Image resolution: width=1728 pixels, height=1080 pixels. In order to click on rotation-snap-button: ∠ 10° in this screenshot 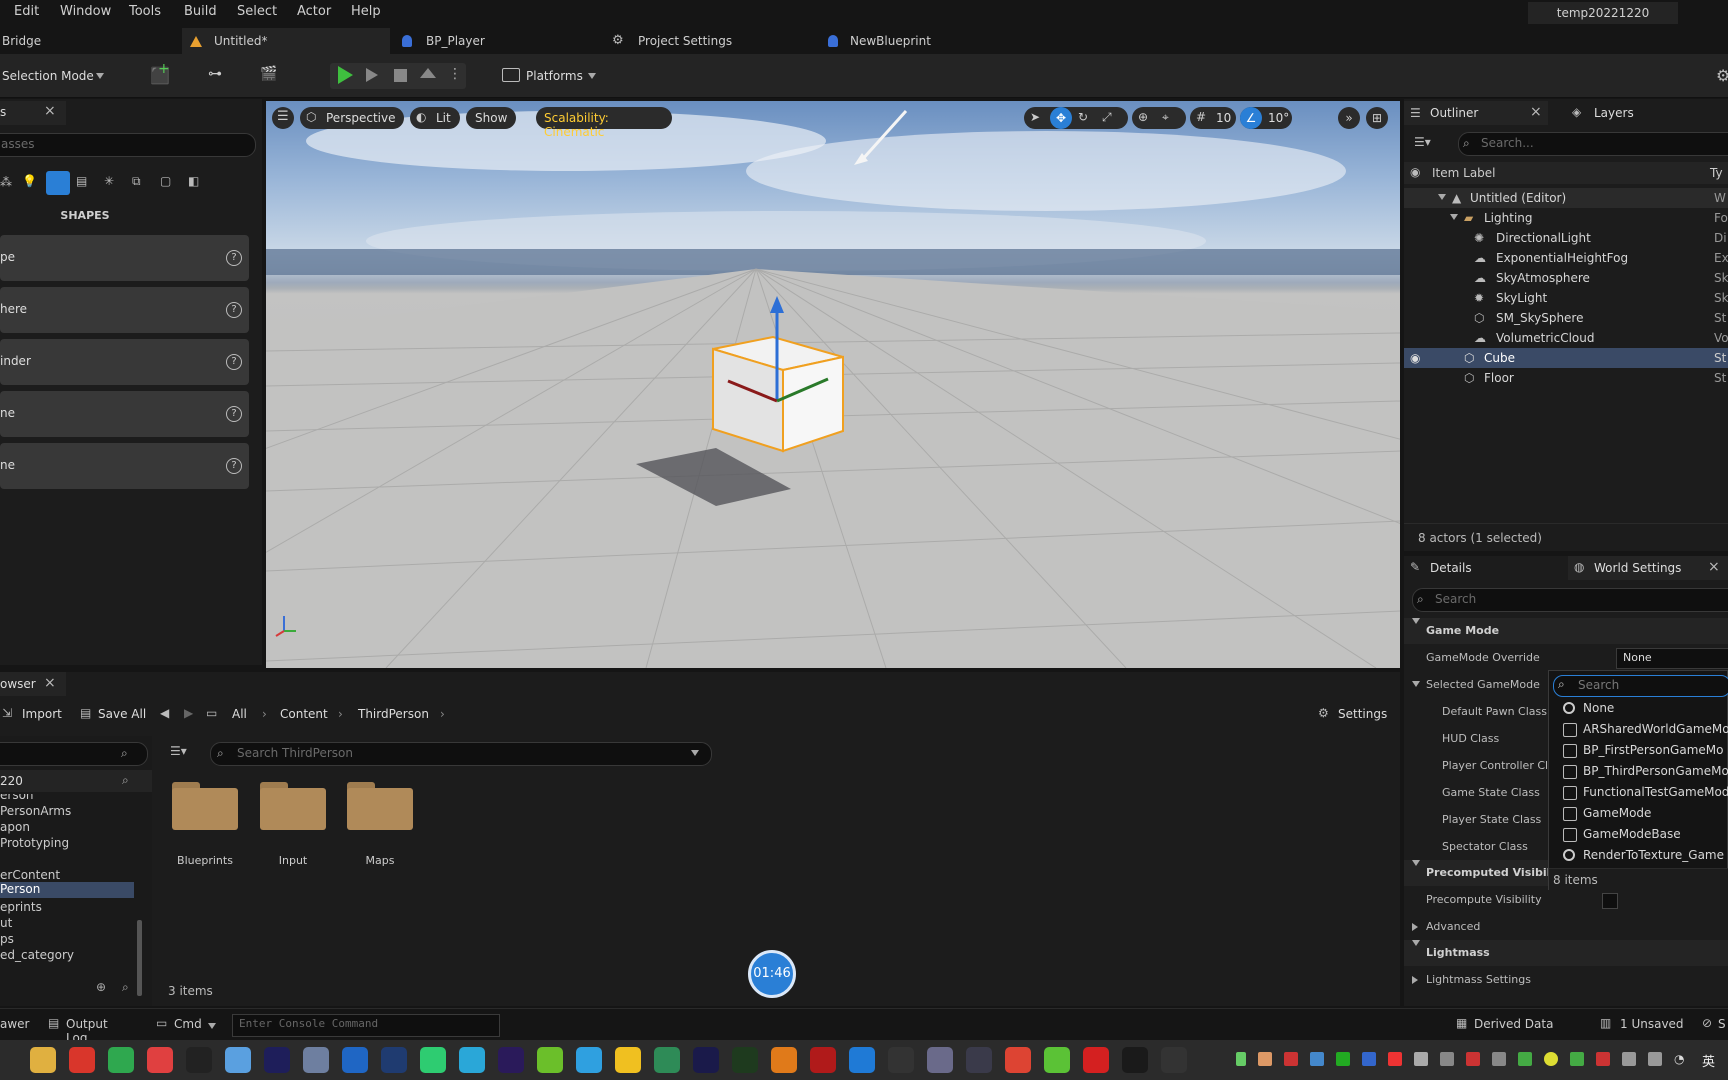, I will do `click(1266, 118)`.